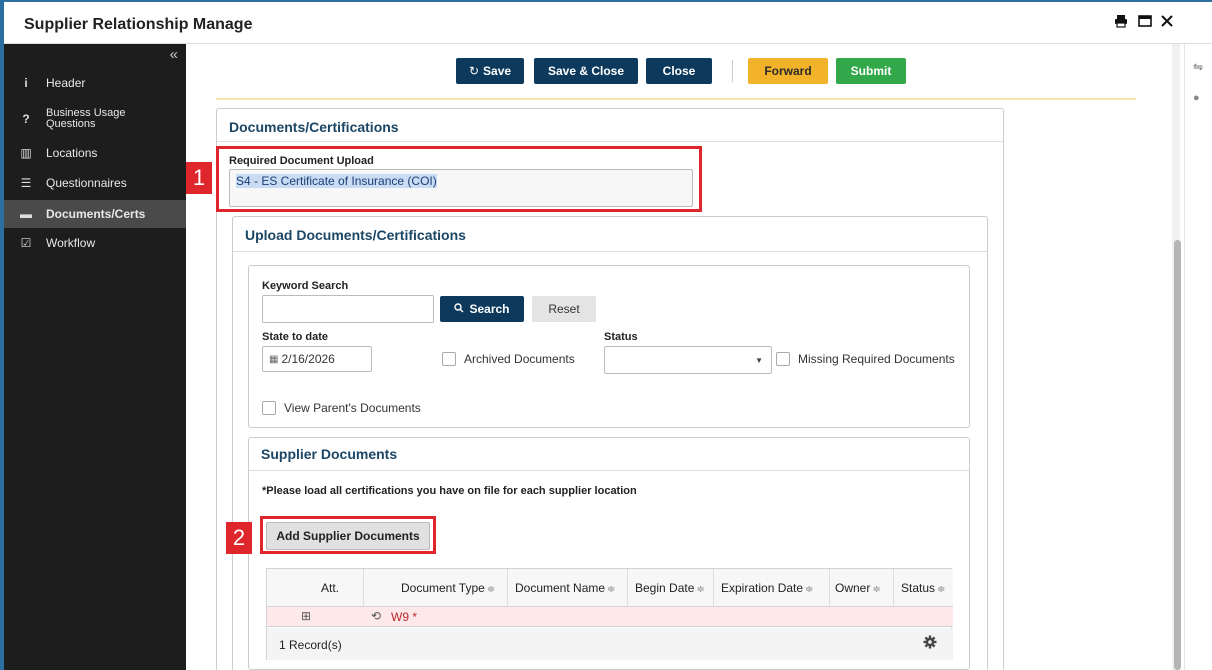 The height and width of the screenshot is (670, 1212). I want to click on map-icon: ▥, so click(26, 153).